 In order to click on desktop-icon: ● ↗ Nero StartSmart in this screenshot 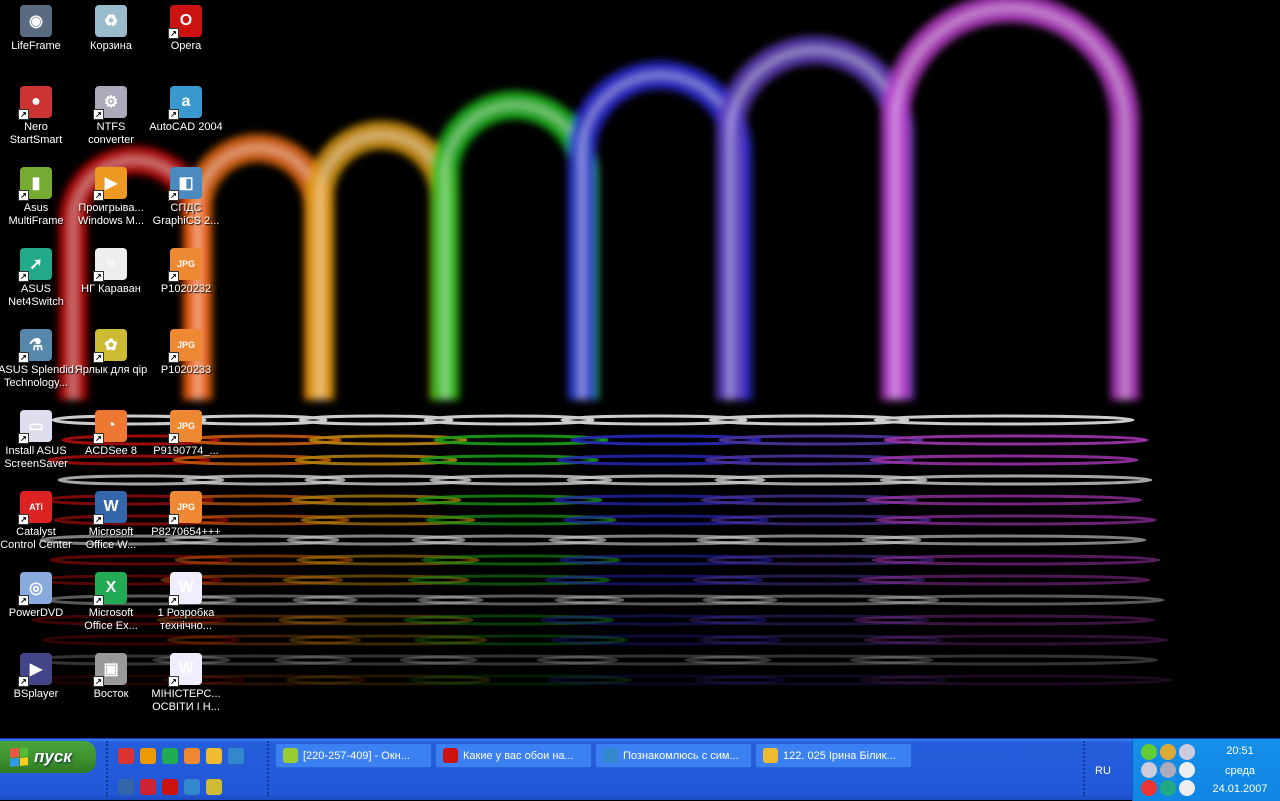, I will do `click(37, 115)`.